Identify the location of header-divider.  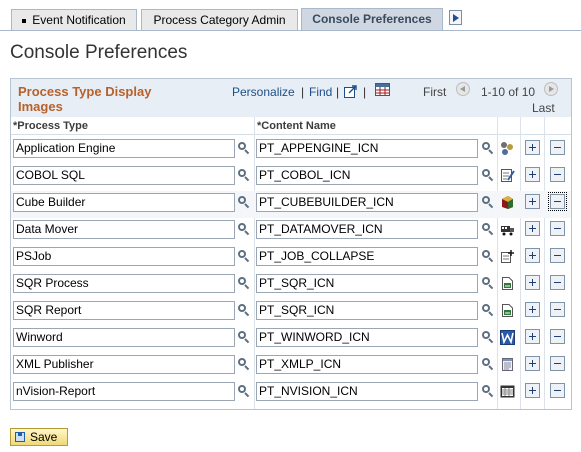
(291, 134).